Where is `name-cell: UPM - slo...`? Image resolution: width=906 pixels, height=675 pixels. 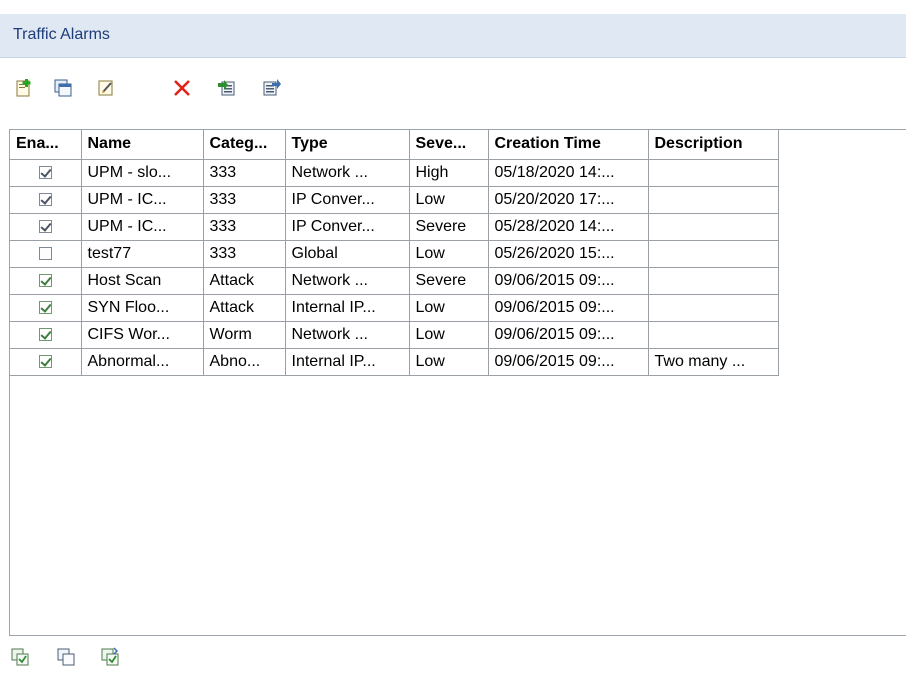 name-cell: UPM - slo... is located at coordinates (142, 172).